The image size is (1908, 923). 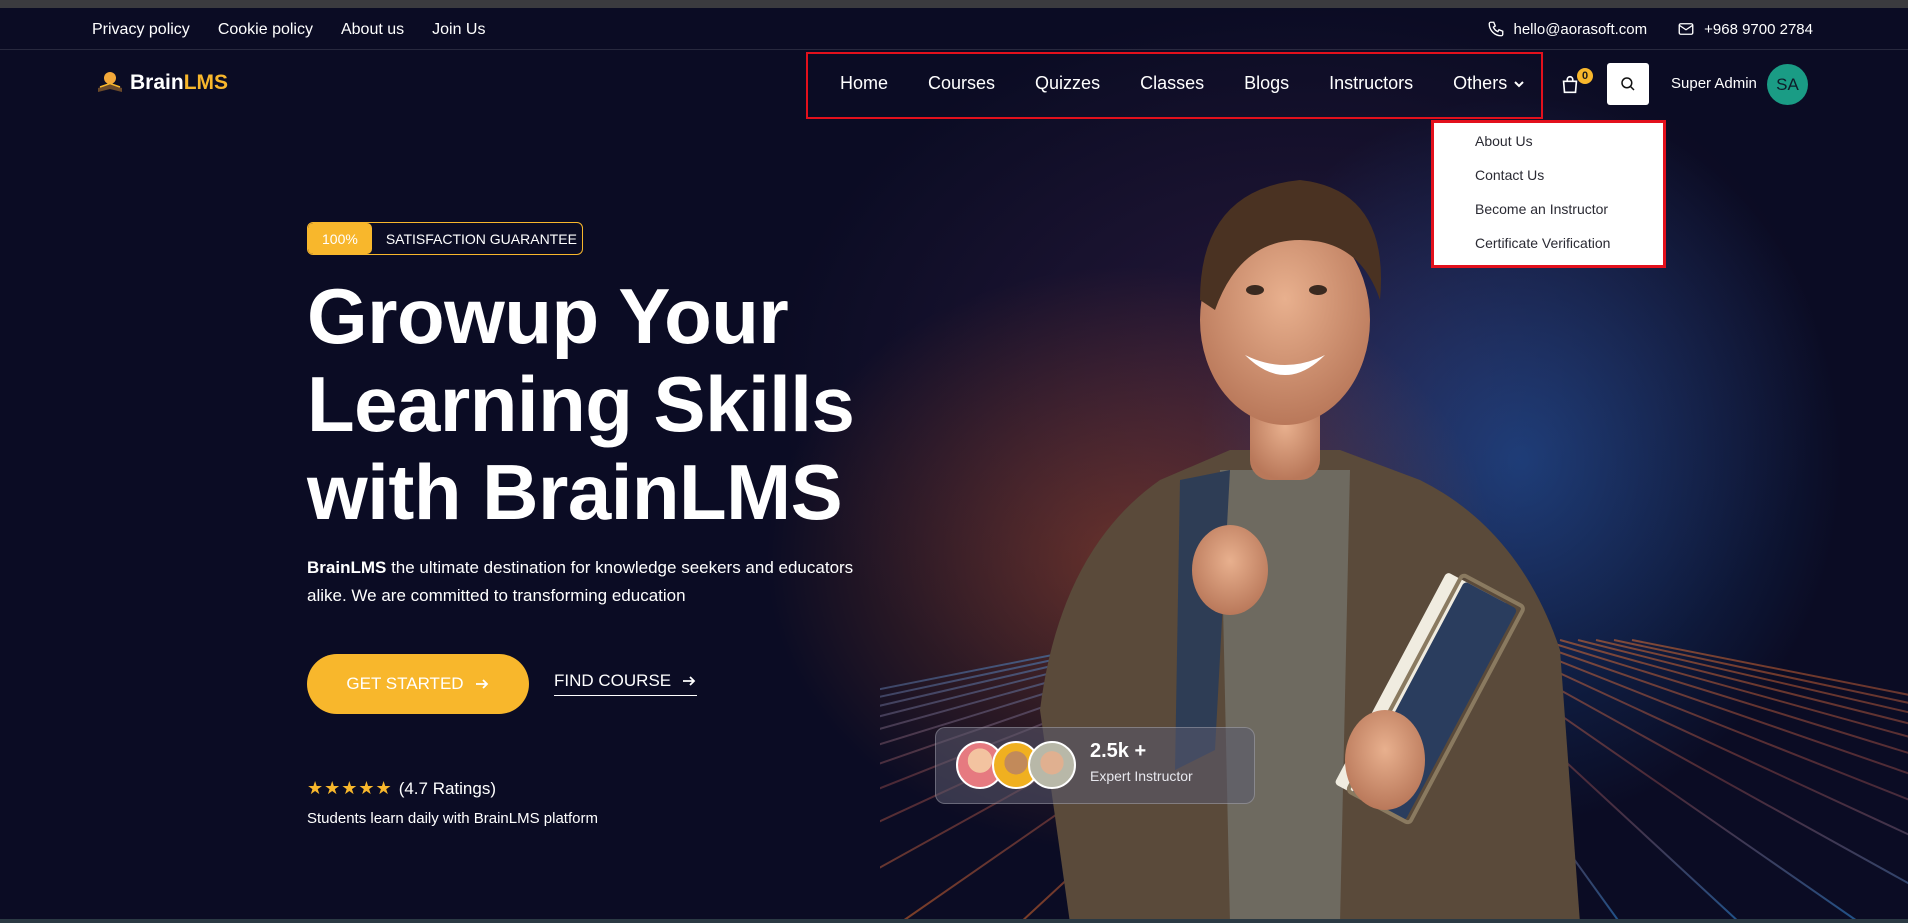 I want to click on nav-quizzes: Quizzes, so click(x=1067, y=83).